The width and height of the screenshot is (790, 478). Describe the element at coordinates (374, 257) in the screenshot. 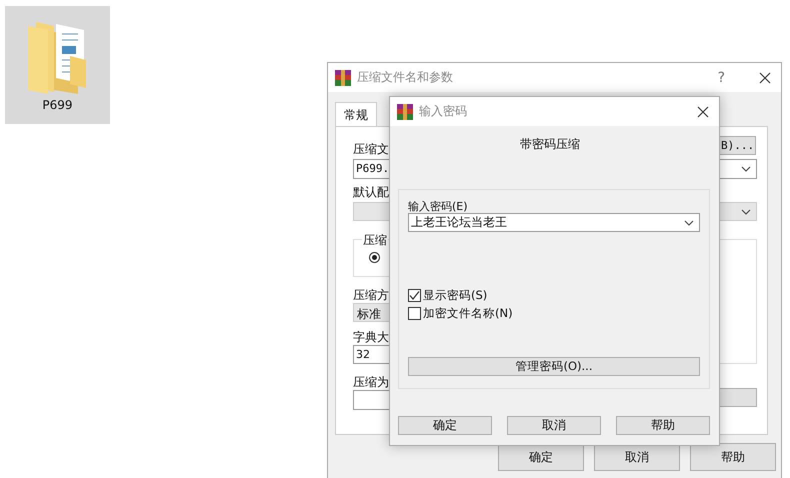

I see `radio-button` at that location.